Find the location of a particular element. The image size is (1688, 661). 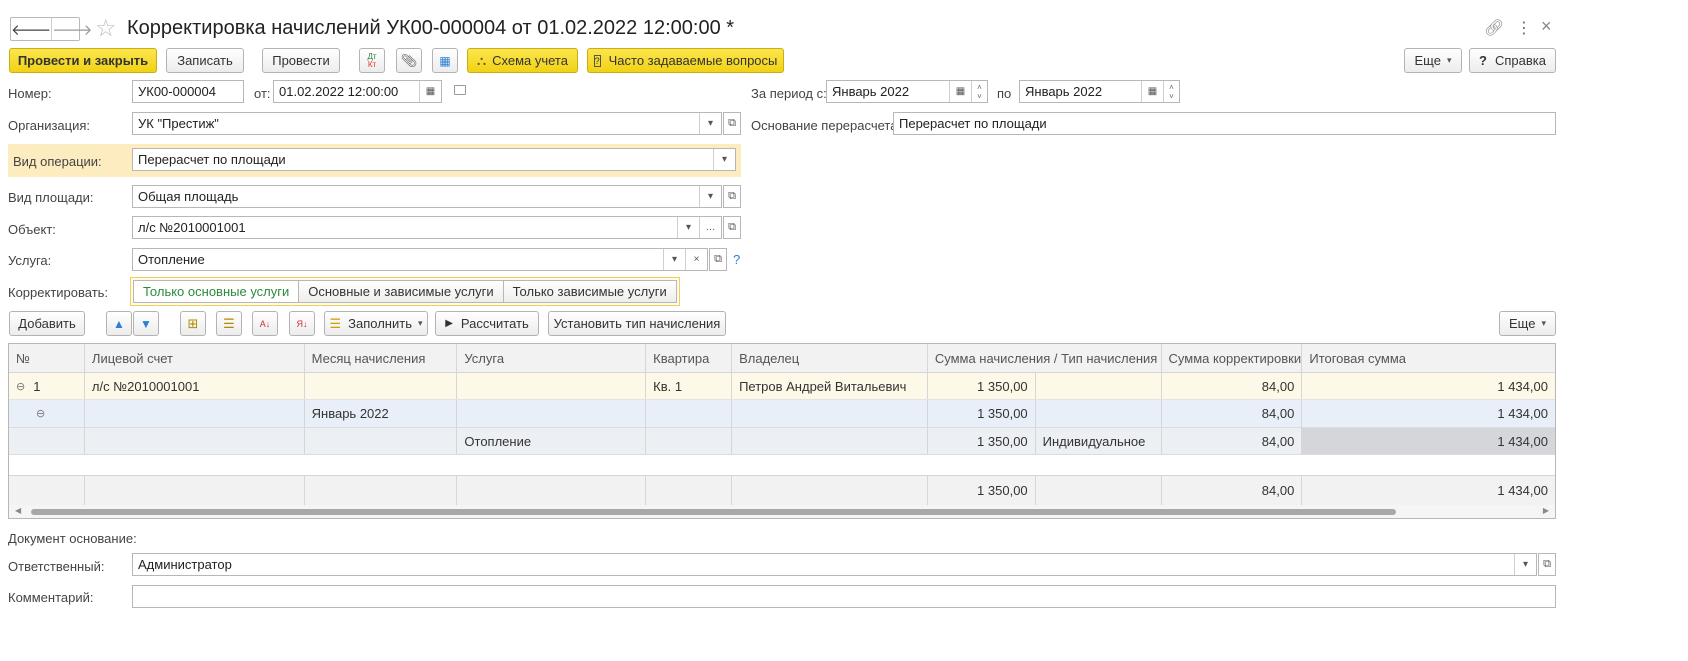

expand-button: ⊞ is located at coordinates (193, 323).